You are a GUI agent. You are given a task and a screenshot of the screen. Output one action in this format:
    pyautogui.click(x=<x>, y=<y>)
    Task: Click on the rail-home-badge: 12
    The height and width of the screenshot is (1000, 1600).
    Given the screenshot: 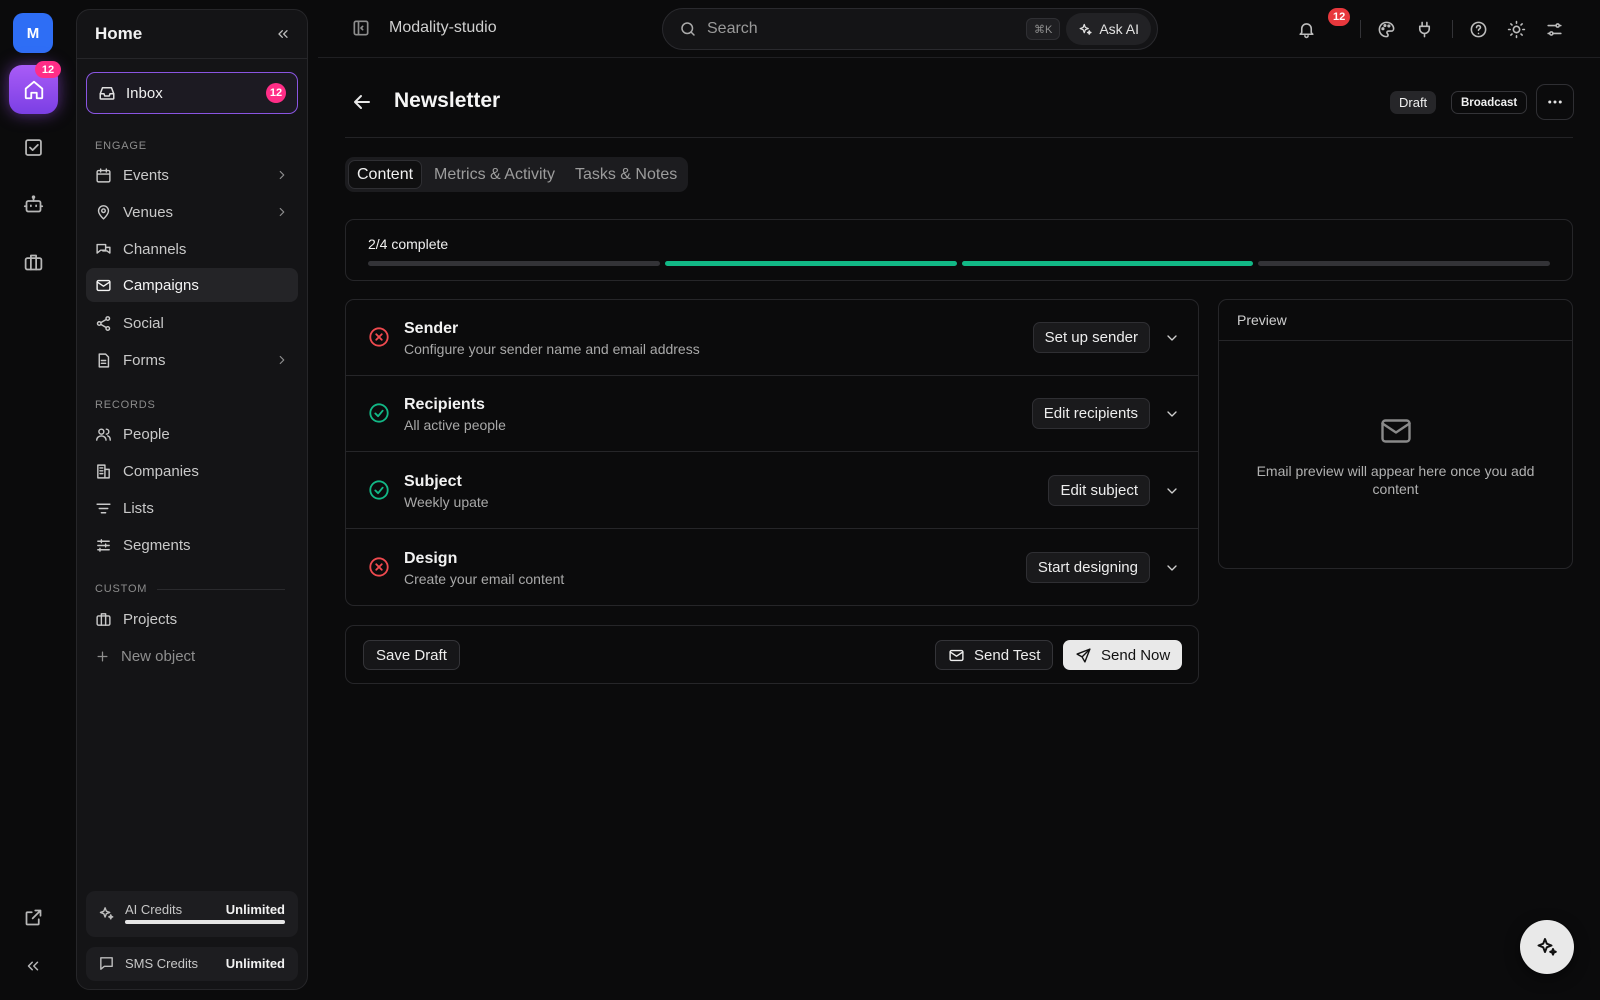 What is the action you would take?
    pyautogui.click(x=48, y=69)
    